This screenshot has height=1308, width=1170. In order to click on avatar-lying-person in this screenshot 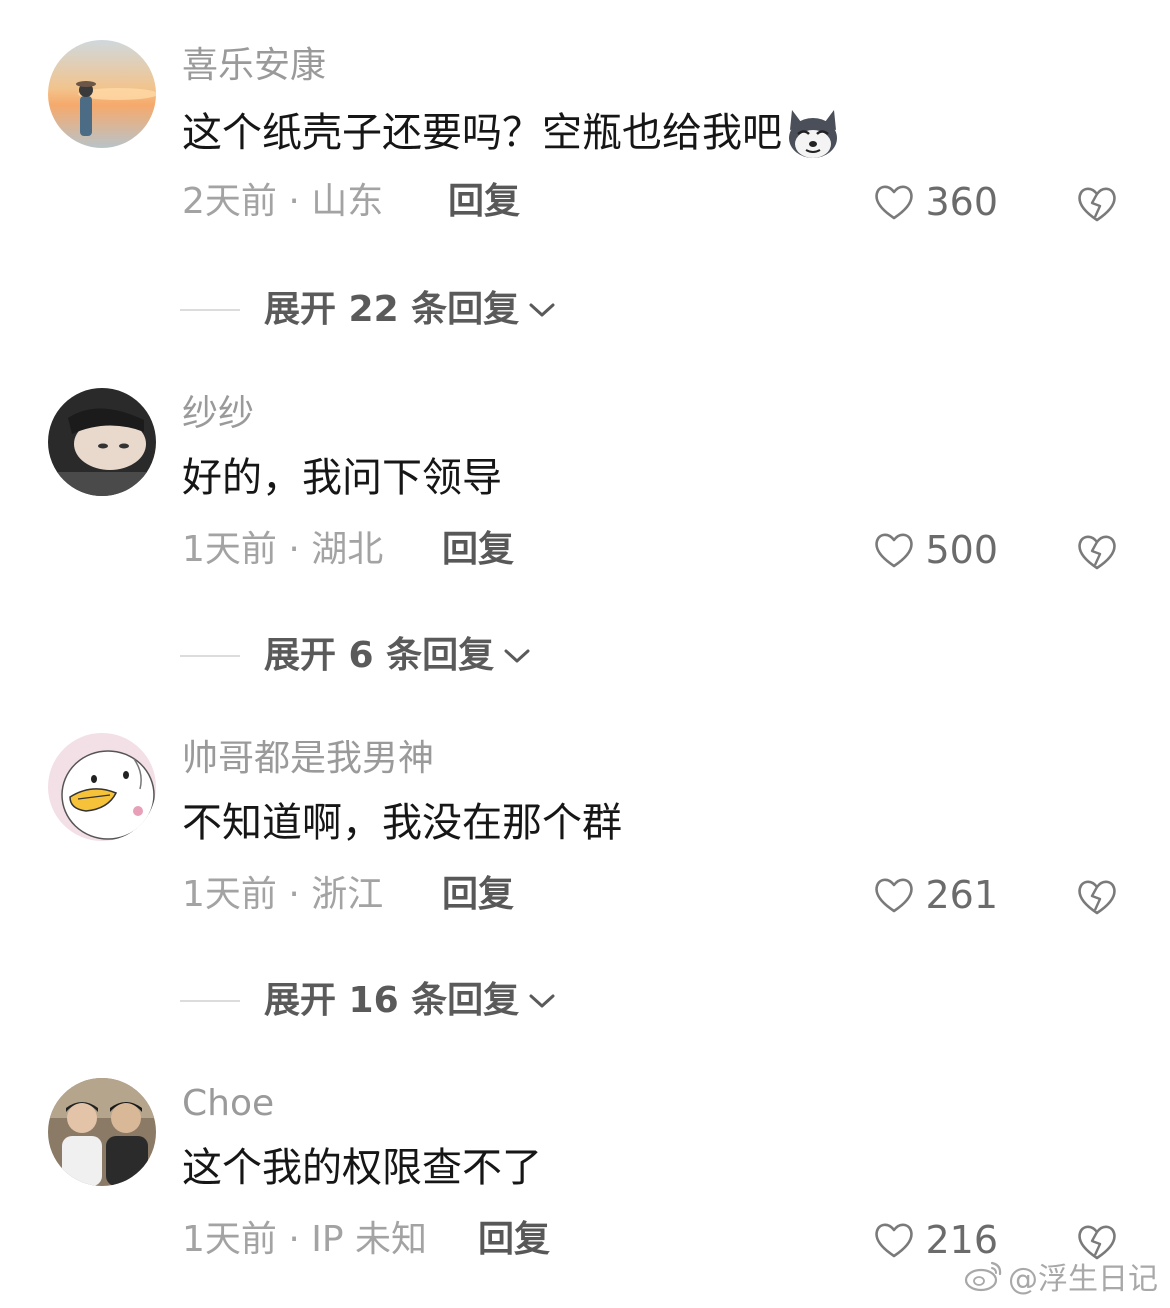, I will do `click(102, 442)`.